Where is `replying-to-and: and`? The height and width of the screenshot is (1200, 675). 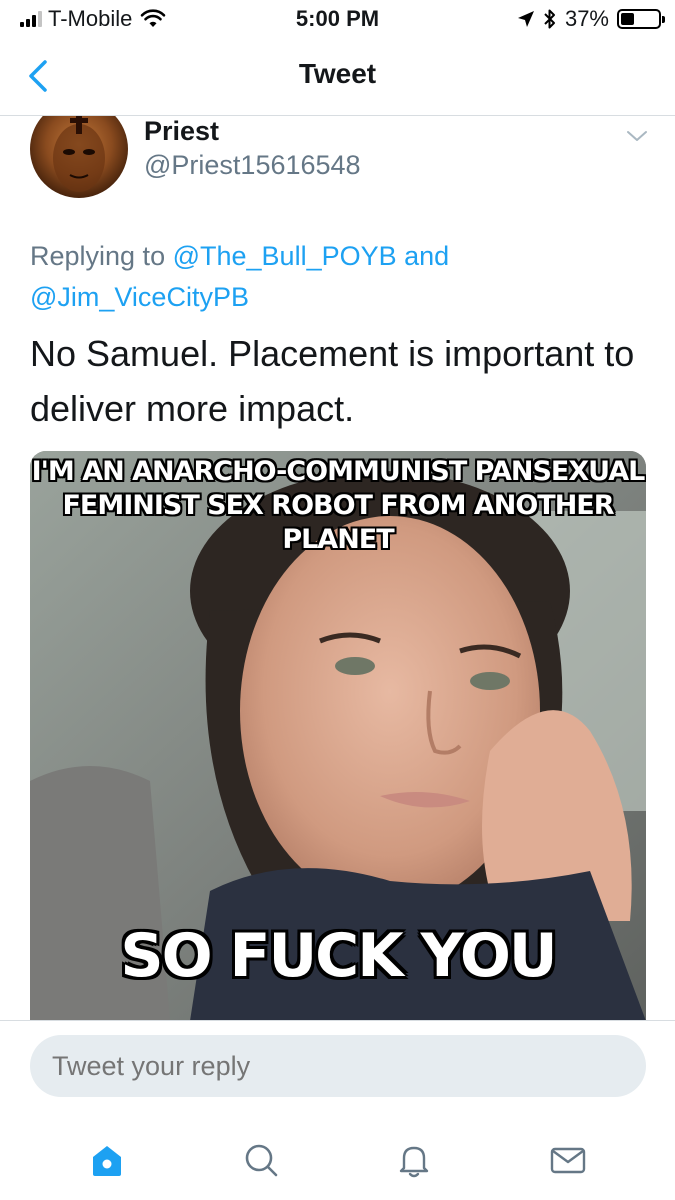
replying-to-and: and is located at coordinates (423, 256).